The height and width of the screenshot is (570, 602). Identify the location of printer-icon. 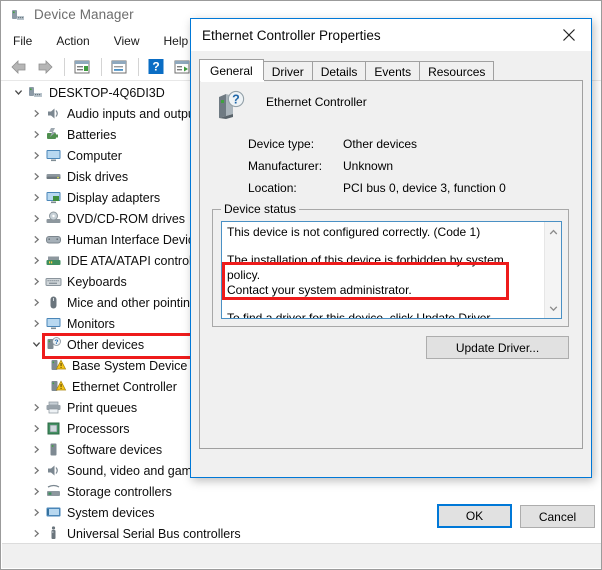
(53, 407).